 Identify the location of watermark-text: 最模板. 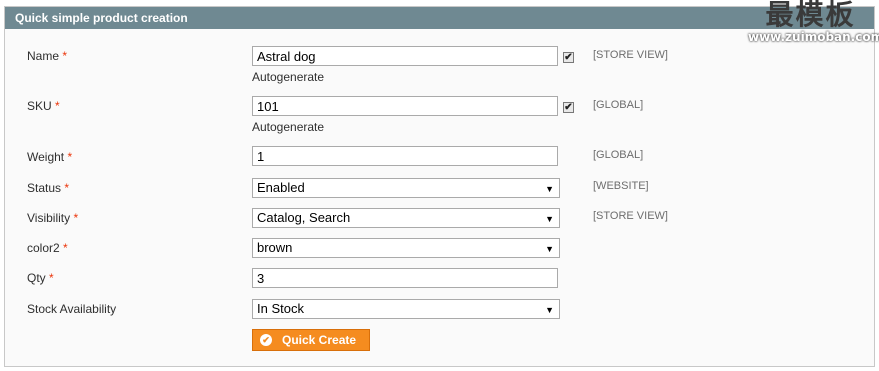
(810, 15).